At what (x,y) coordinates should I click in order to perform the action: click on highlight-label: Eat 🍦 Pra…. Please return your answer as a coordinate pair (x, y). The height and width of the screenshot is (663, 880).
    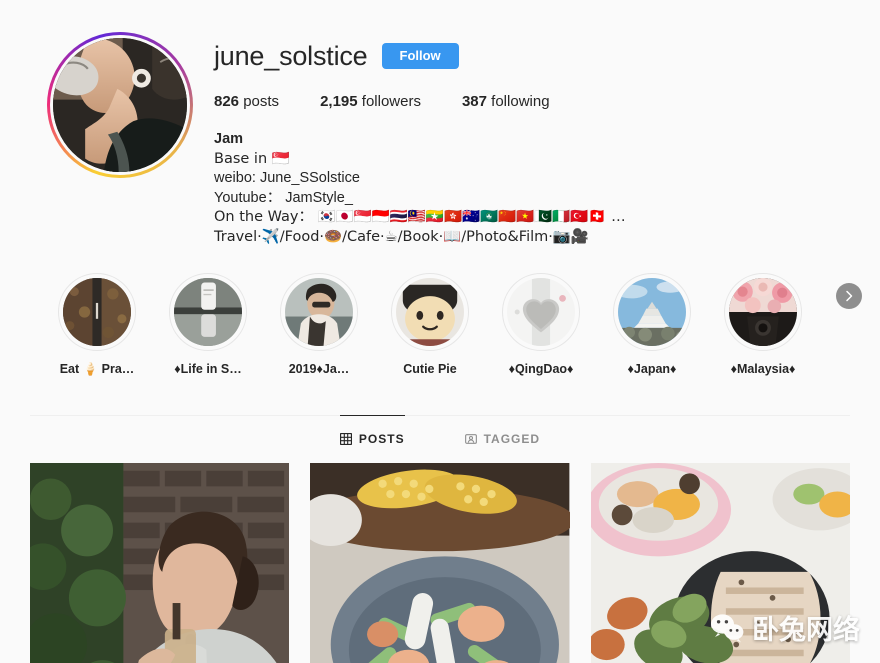
    Looking at the image, I should click on (97, 369).